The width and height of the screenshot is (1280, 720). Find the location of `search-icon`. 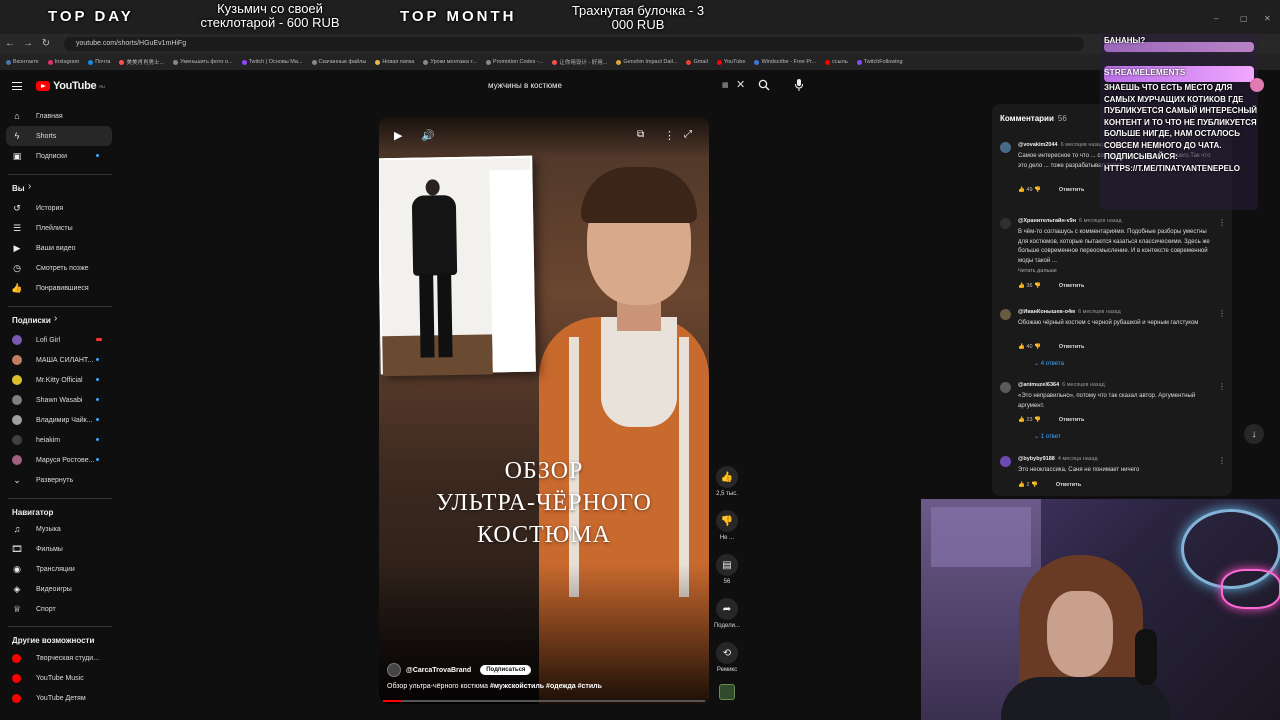

search-icon is located at coordinates (764, 85).